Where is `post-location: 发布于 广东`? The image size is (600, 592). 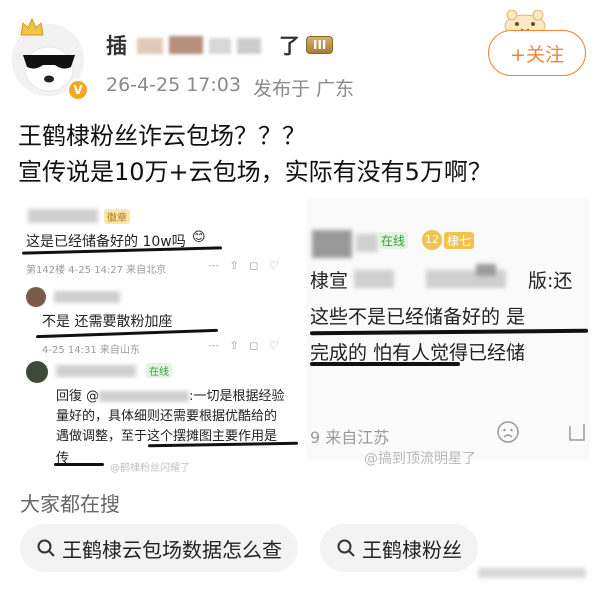 post-location: 发布于 广东 is located at coordinates (303, 89).